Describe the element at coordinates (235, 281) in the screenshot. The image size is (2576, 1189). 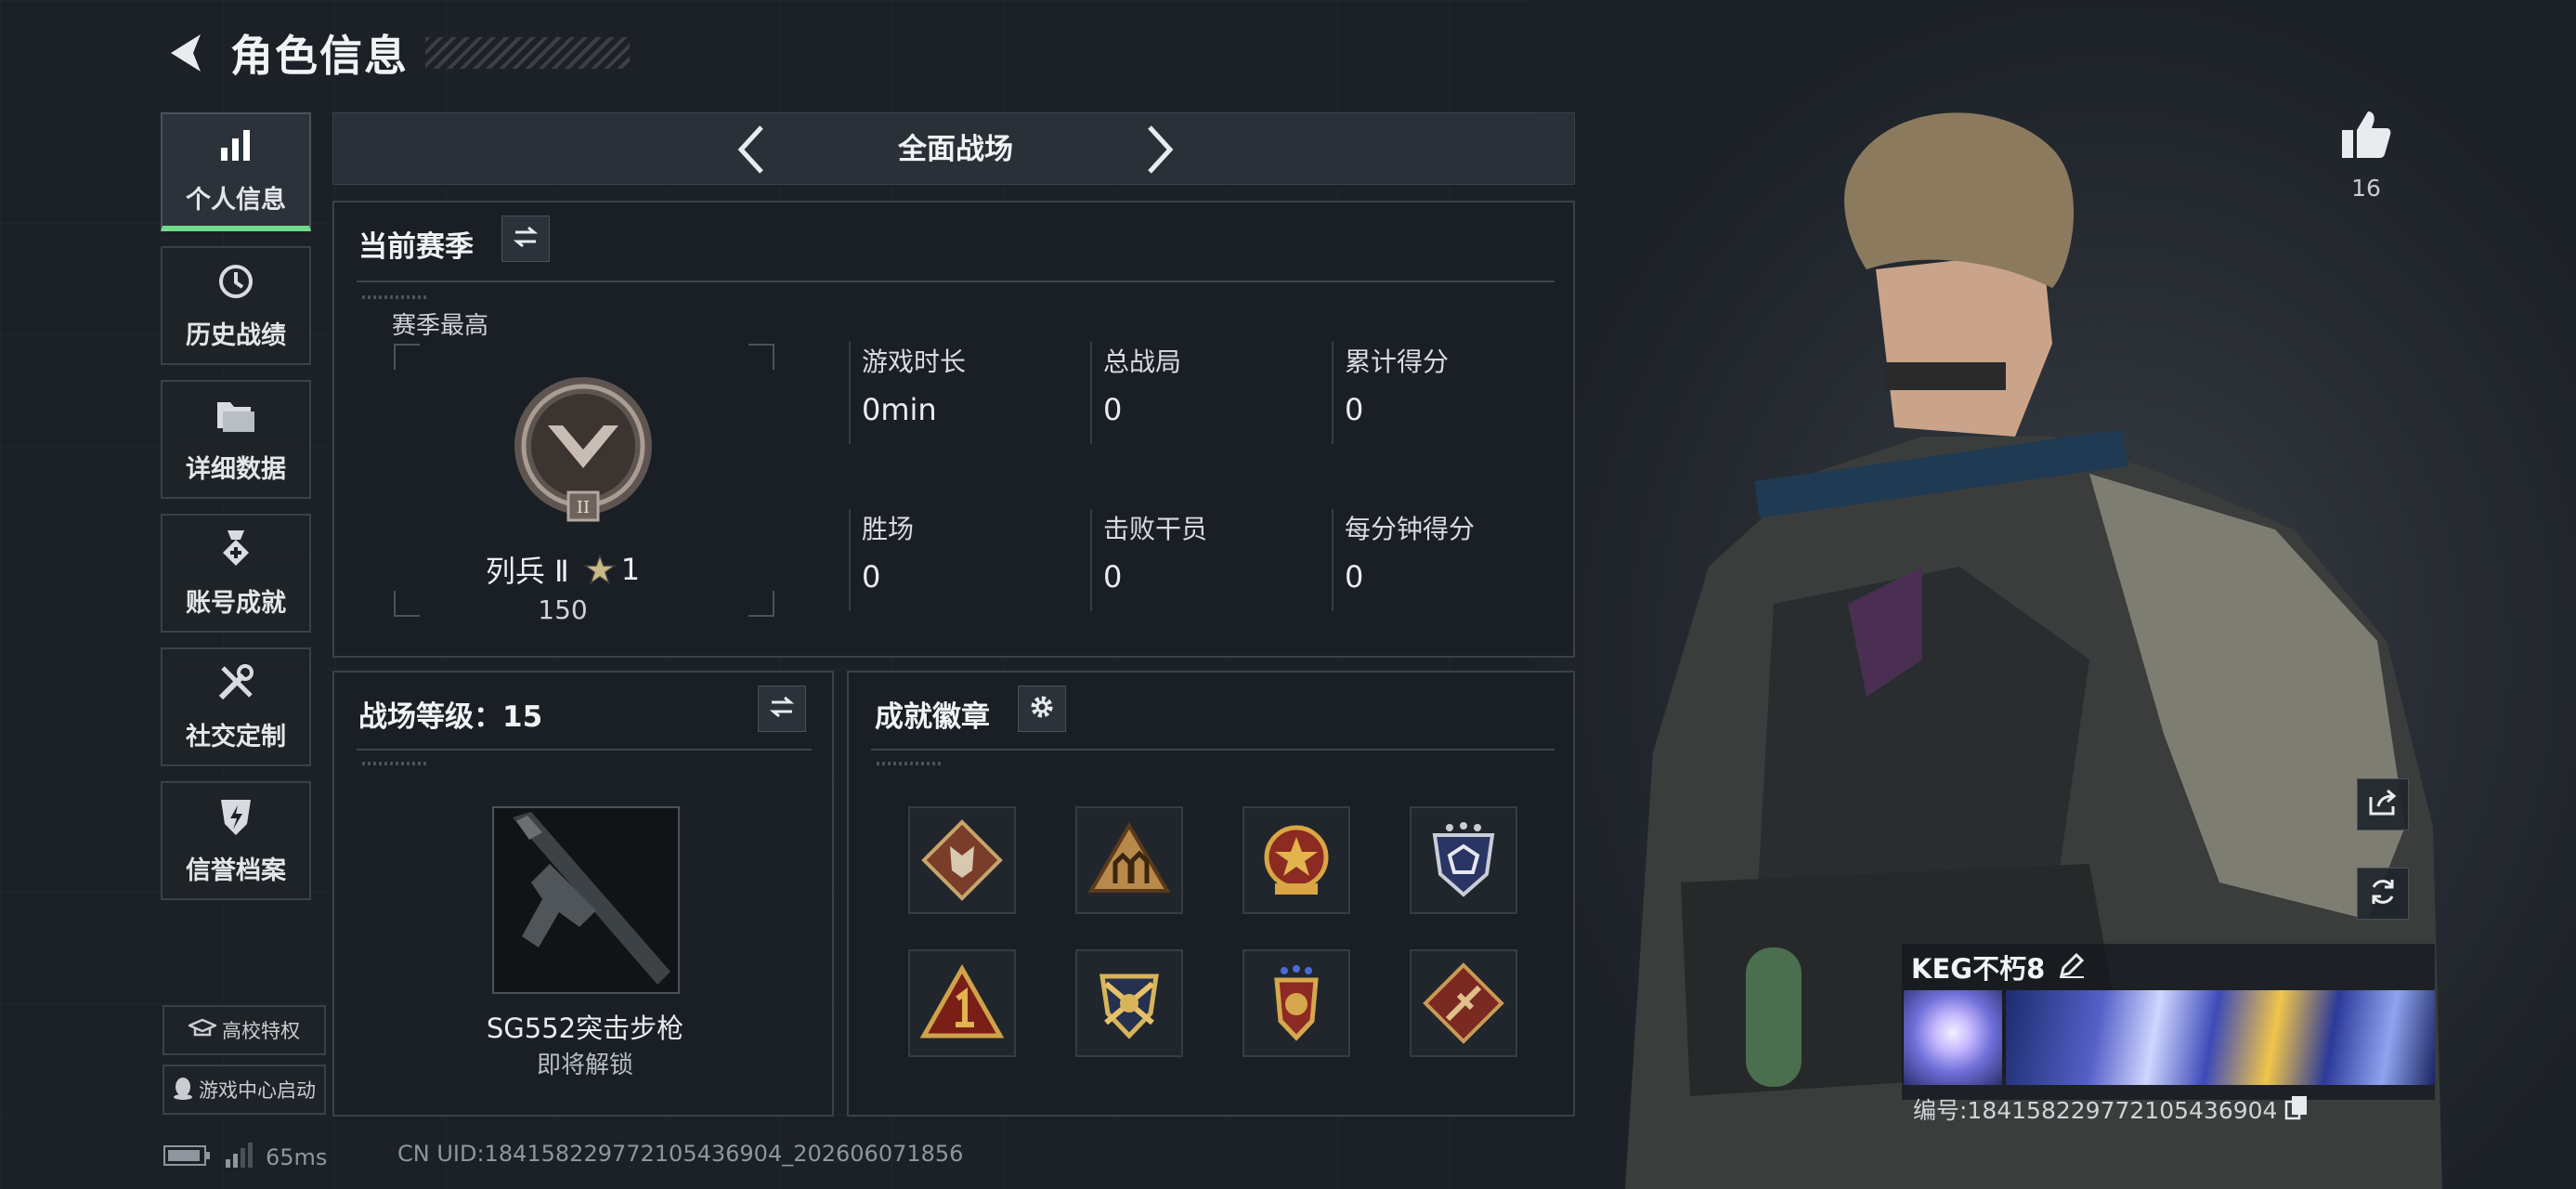
I see `history-clock-icon` at that location.